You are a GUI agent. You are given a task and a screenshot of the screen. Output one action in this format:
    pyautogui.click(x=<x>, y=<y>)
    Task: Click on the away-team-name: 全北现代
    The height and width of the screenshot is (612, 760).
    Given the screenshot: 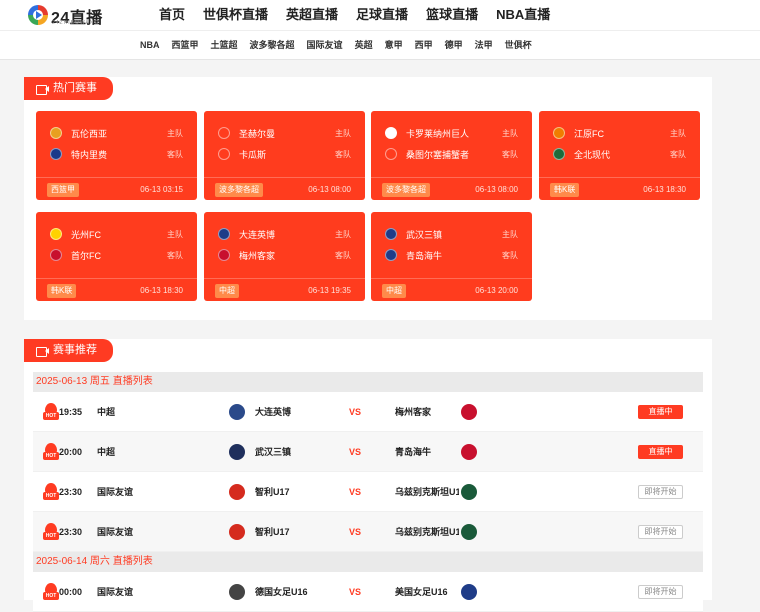 What is the action you would take?
    pyautogui.click(x=592, y=154)
    